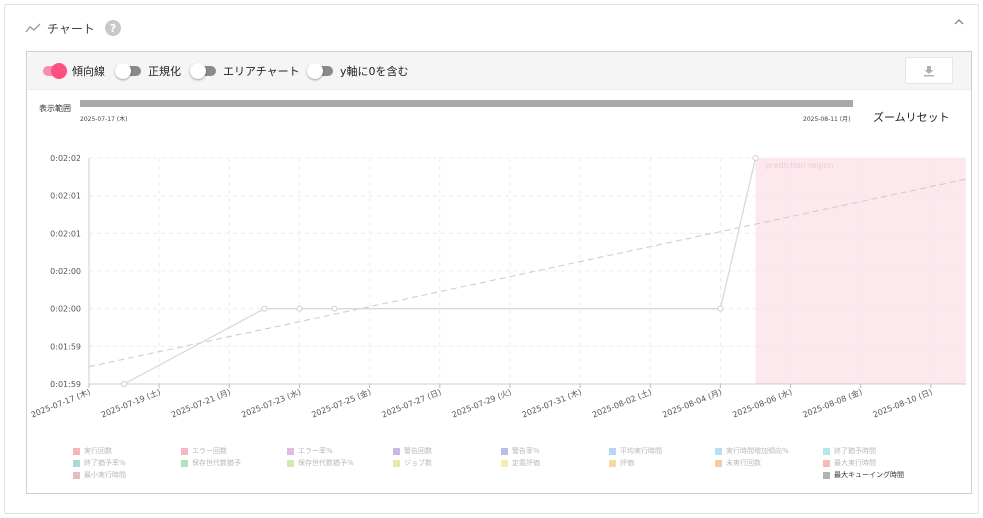  What do you see at coordinates (98, 451) in the screenshot?
I see `legend-label: 実行回数` at bounding box center [98, 451].